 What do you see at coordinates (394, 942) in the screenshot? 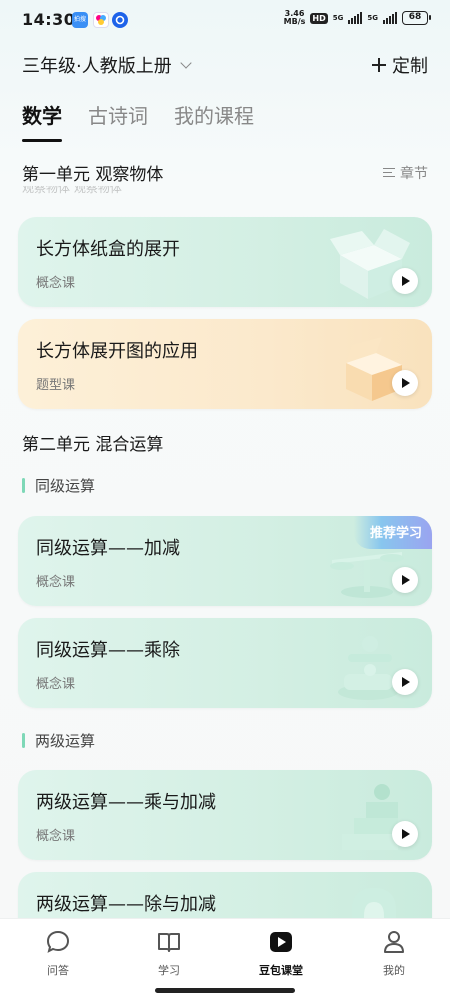
I see `person-icon` at bounding box center [394, 942].